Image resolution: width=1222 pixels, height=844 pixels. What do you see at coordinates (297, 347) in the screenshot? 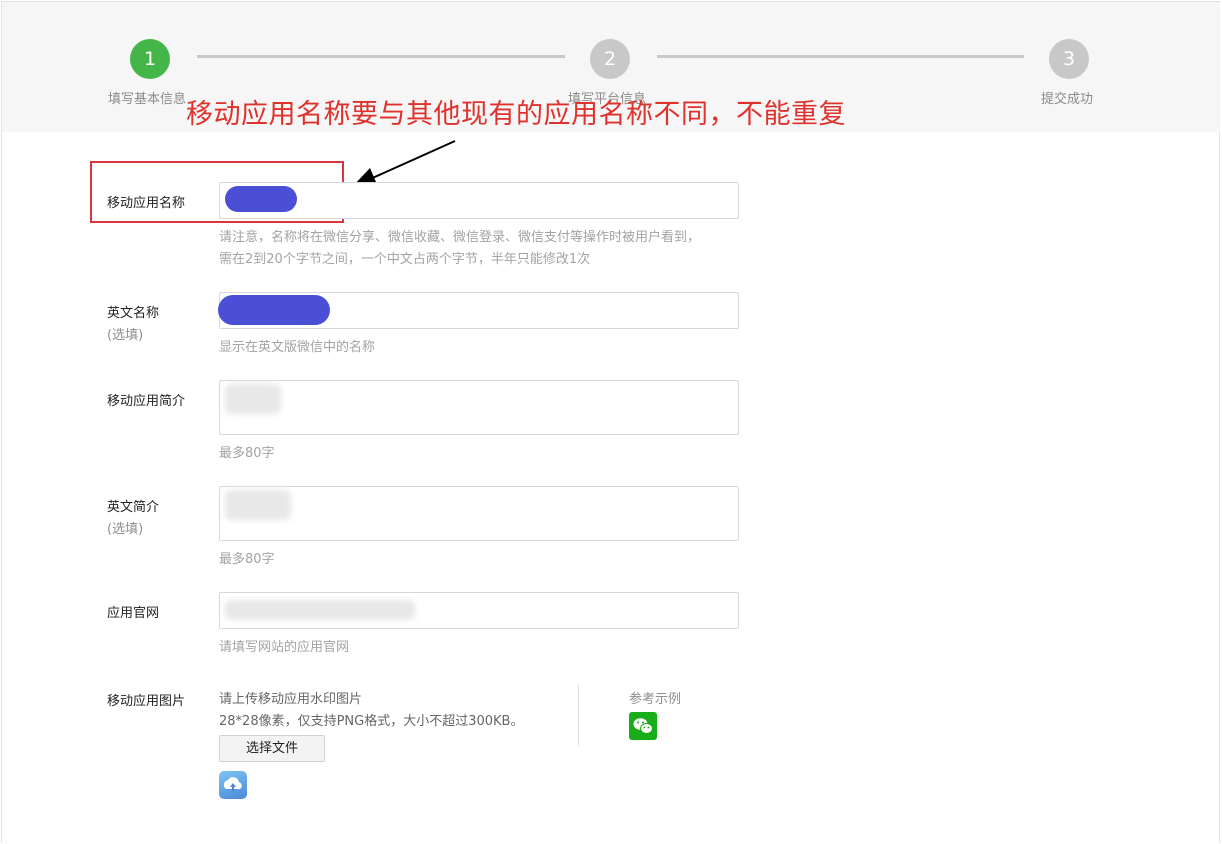
I see `english-name-hint: 显示在英文版微信中的名称` at bounding box center [297, 347].